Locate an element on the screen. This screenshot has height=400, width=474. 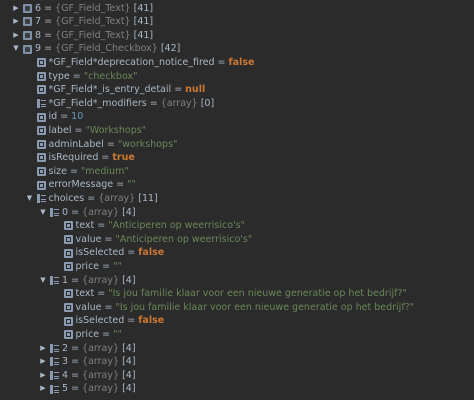
tree-row: ▶ 2 = {array} [4] is located at coordinates (87, 349).